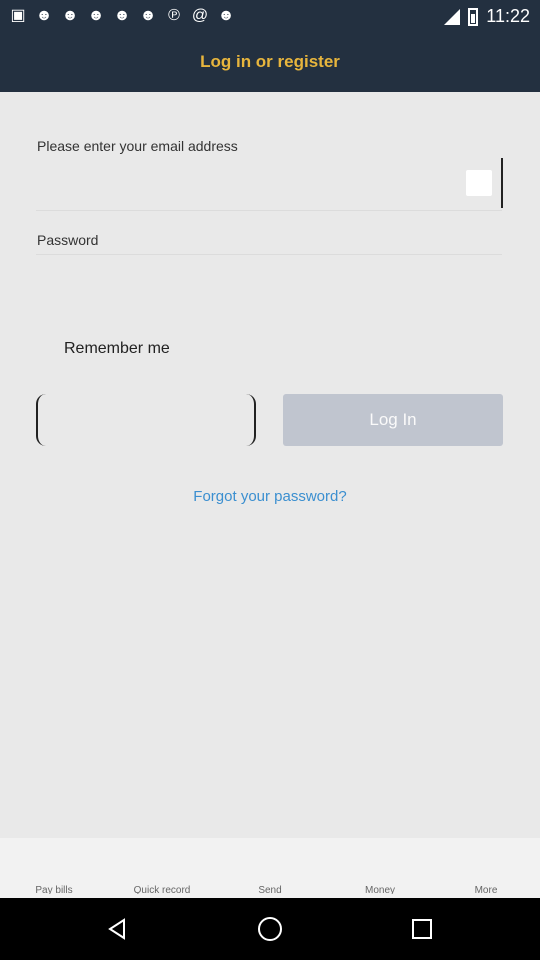  What do you see at coordinates (18, 15) in the screenshot?
I see `app-icon: ▣` at bounding box center [18, 15].